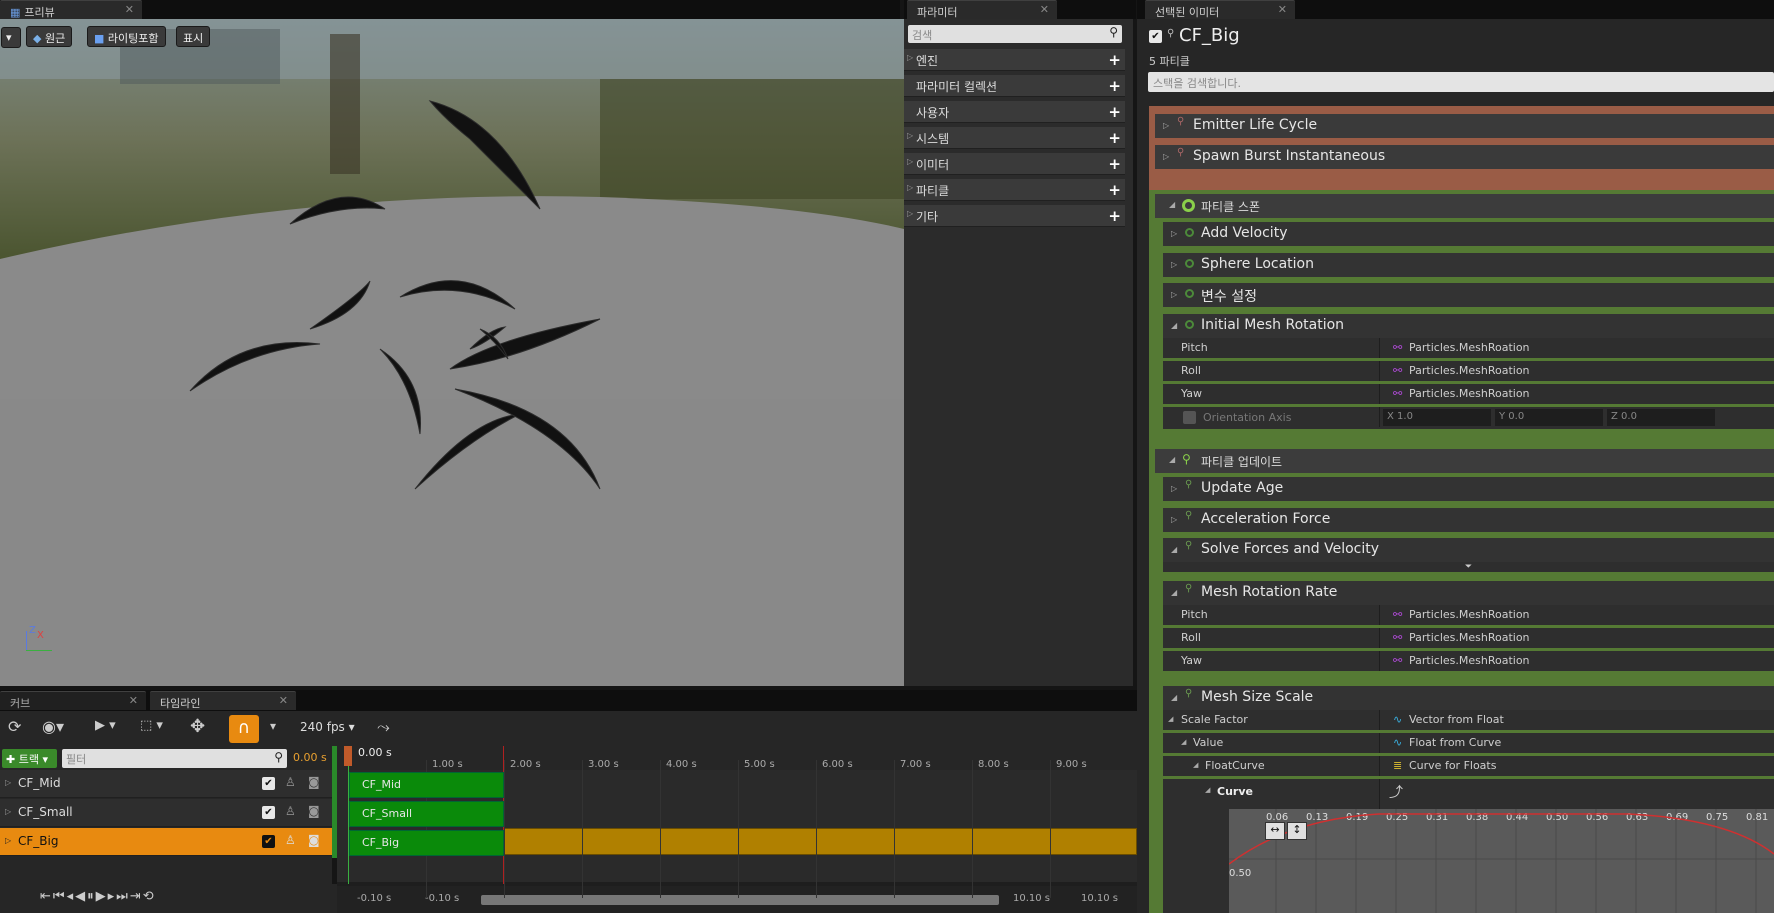 The width and height of the screenshot is (1774, 913). What do you see at coordinates (327, 727) in the screenshot?
I see `fps-selector: 240 fps ▾` at bounding box center [327, 727].